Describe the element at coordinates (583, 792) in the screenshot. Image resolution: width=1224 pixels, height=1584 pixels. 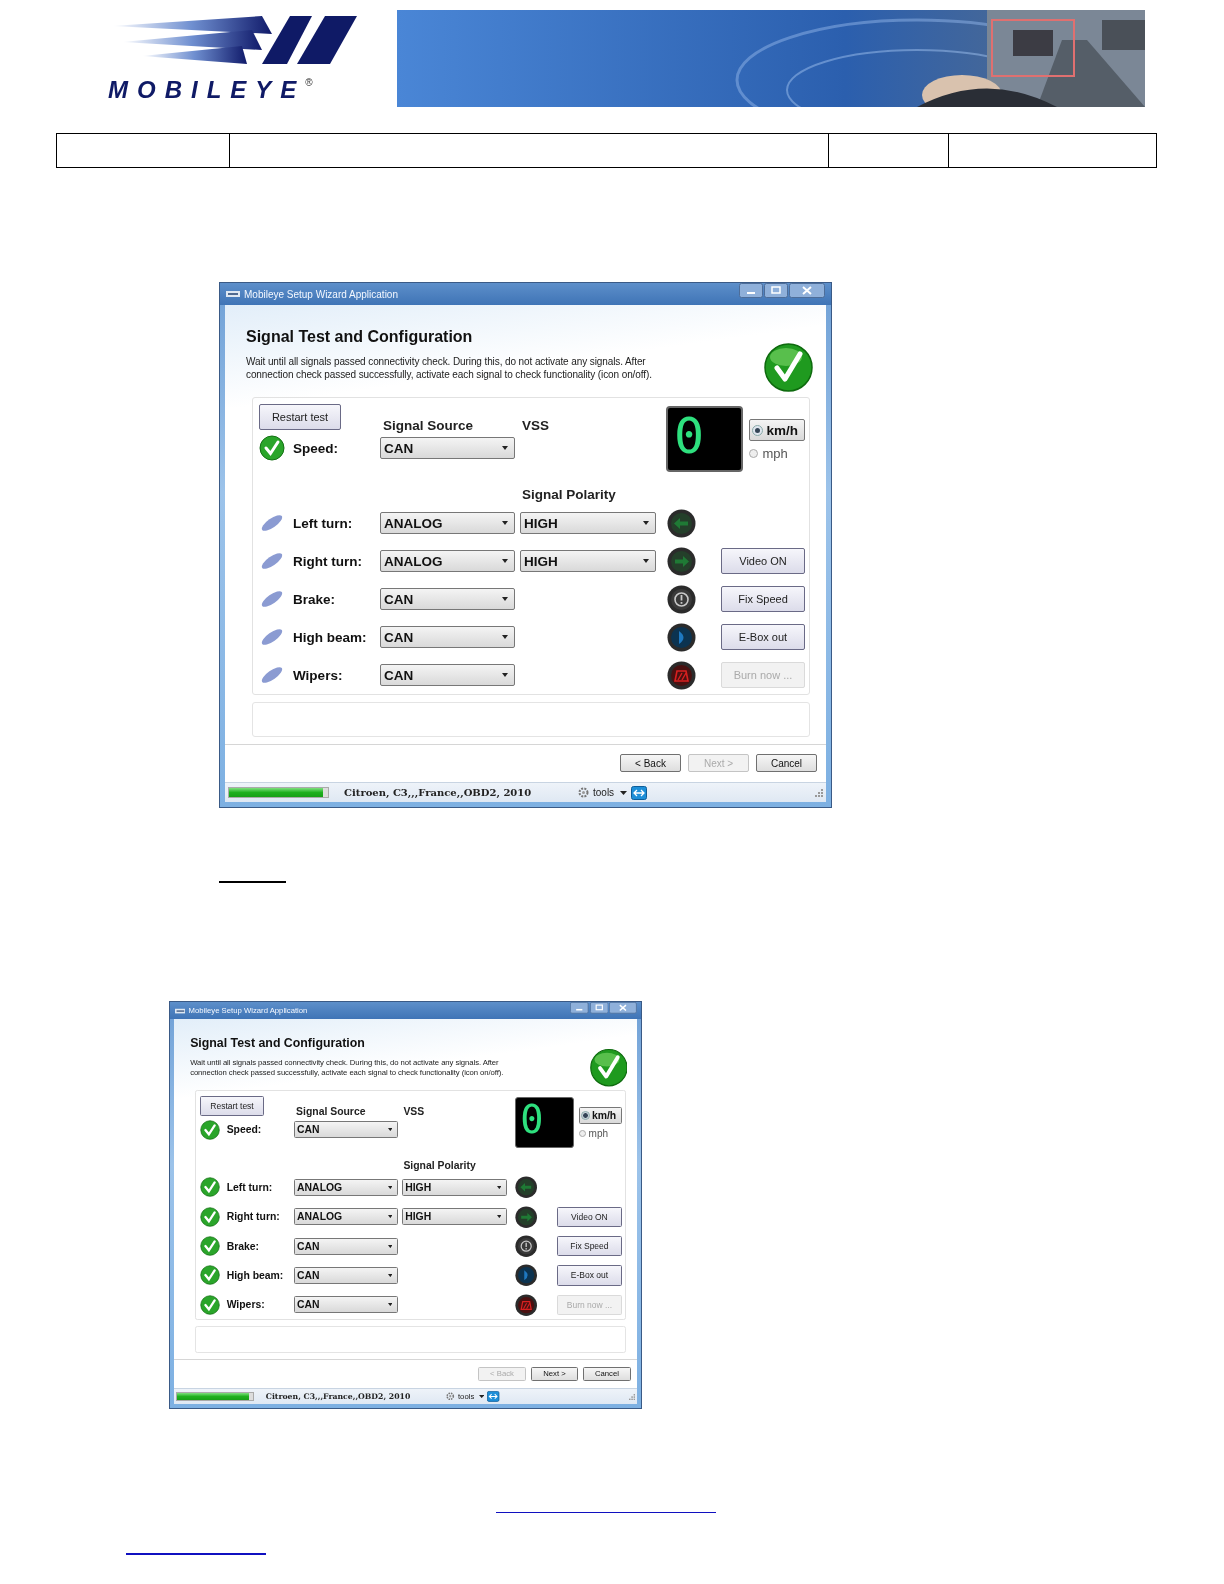
I see `gear-icon` at that location.